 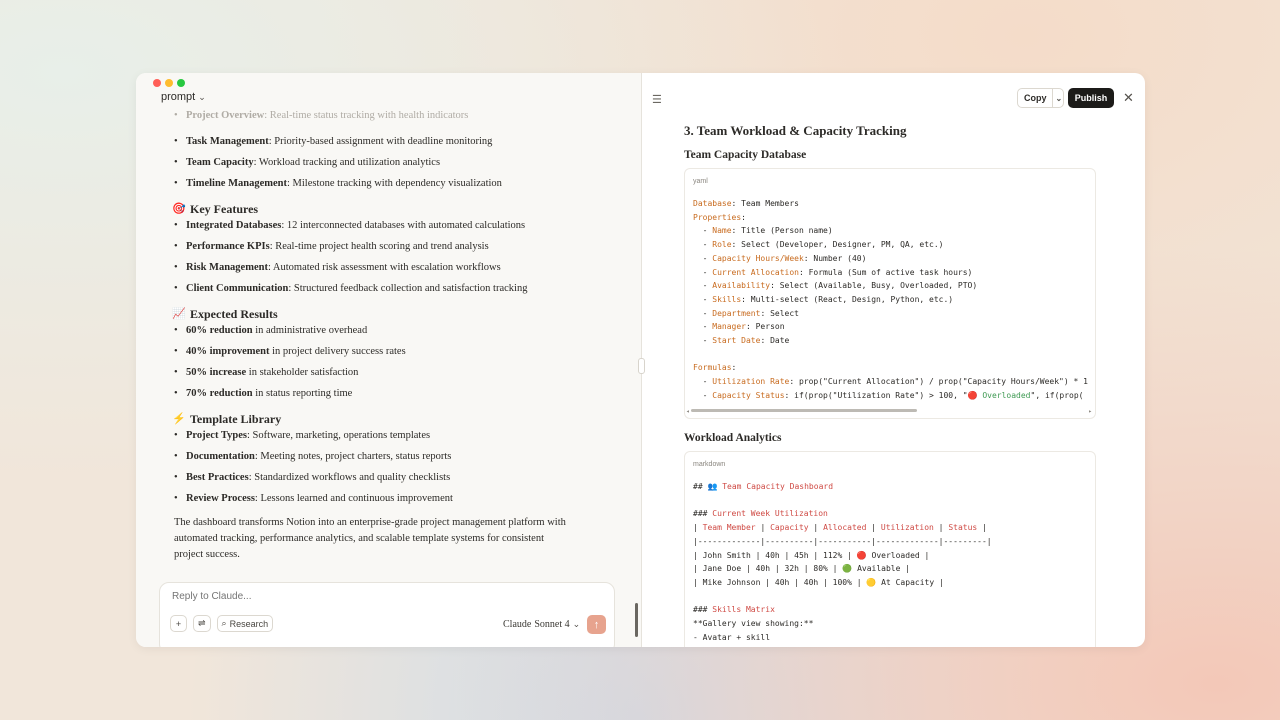 What do you see at coordinates (765, 203) in the screenshot?
I see `code-token: : Team Members` at bounding box center [765, 203].